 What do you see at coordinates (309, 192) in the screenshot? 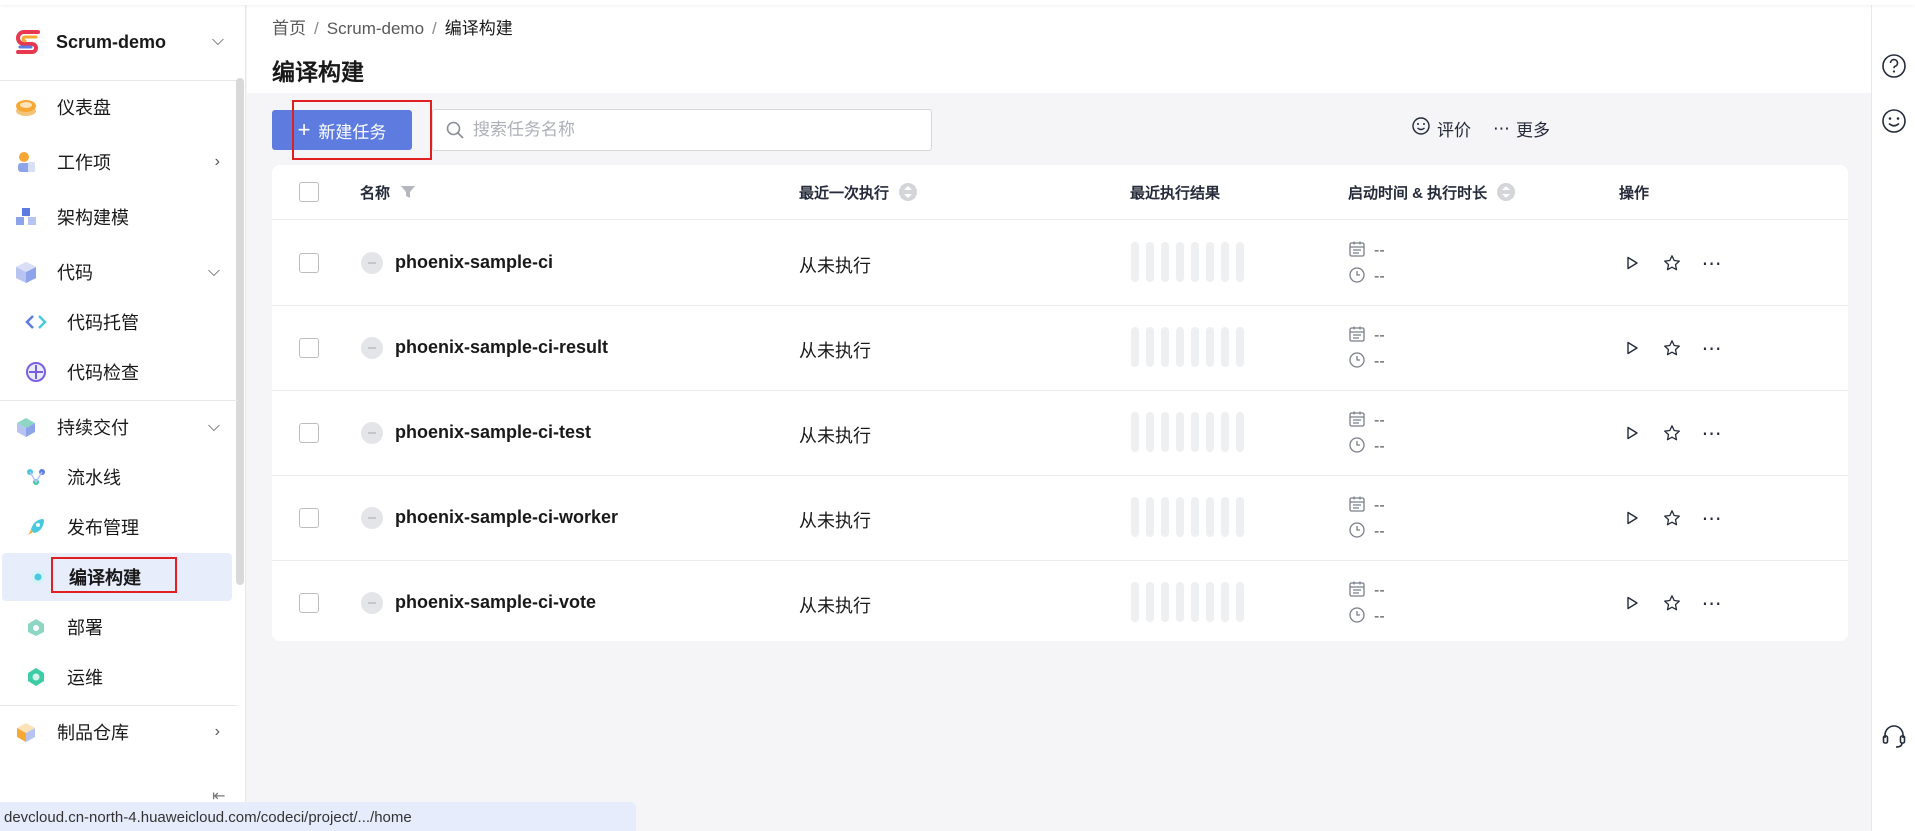
I see `select-all-checkbox` at bounding box center [309, 192].